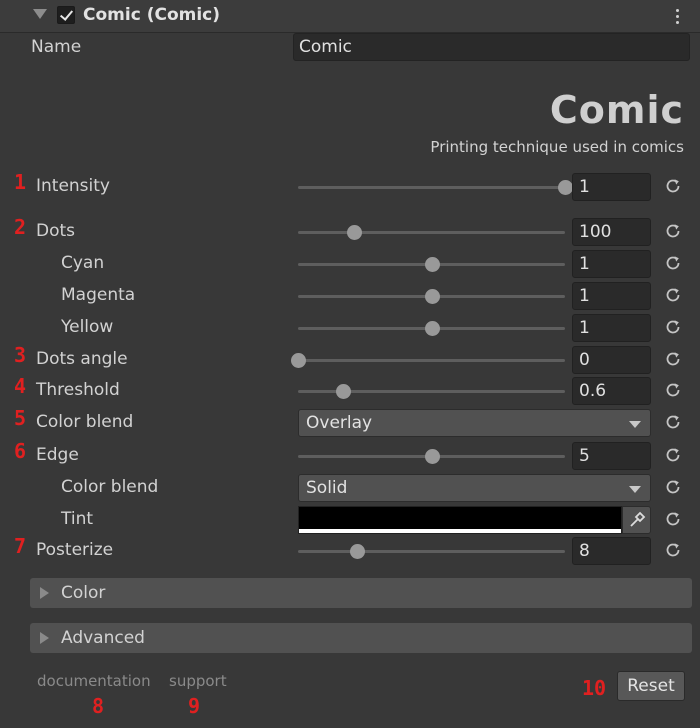 The height and width of the screenshot is (728, 700). I want to click on annotation-number: 3, so click(20, 355).